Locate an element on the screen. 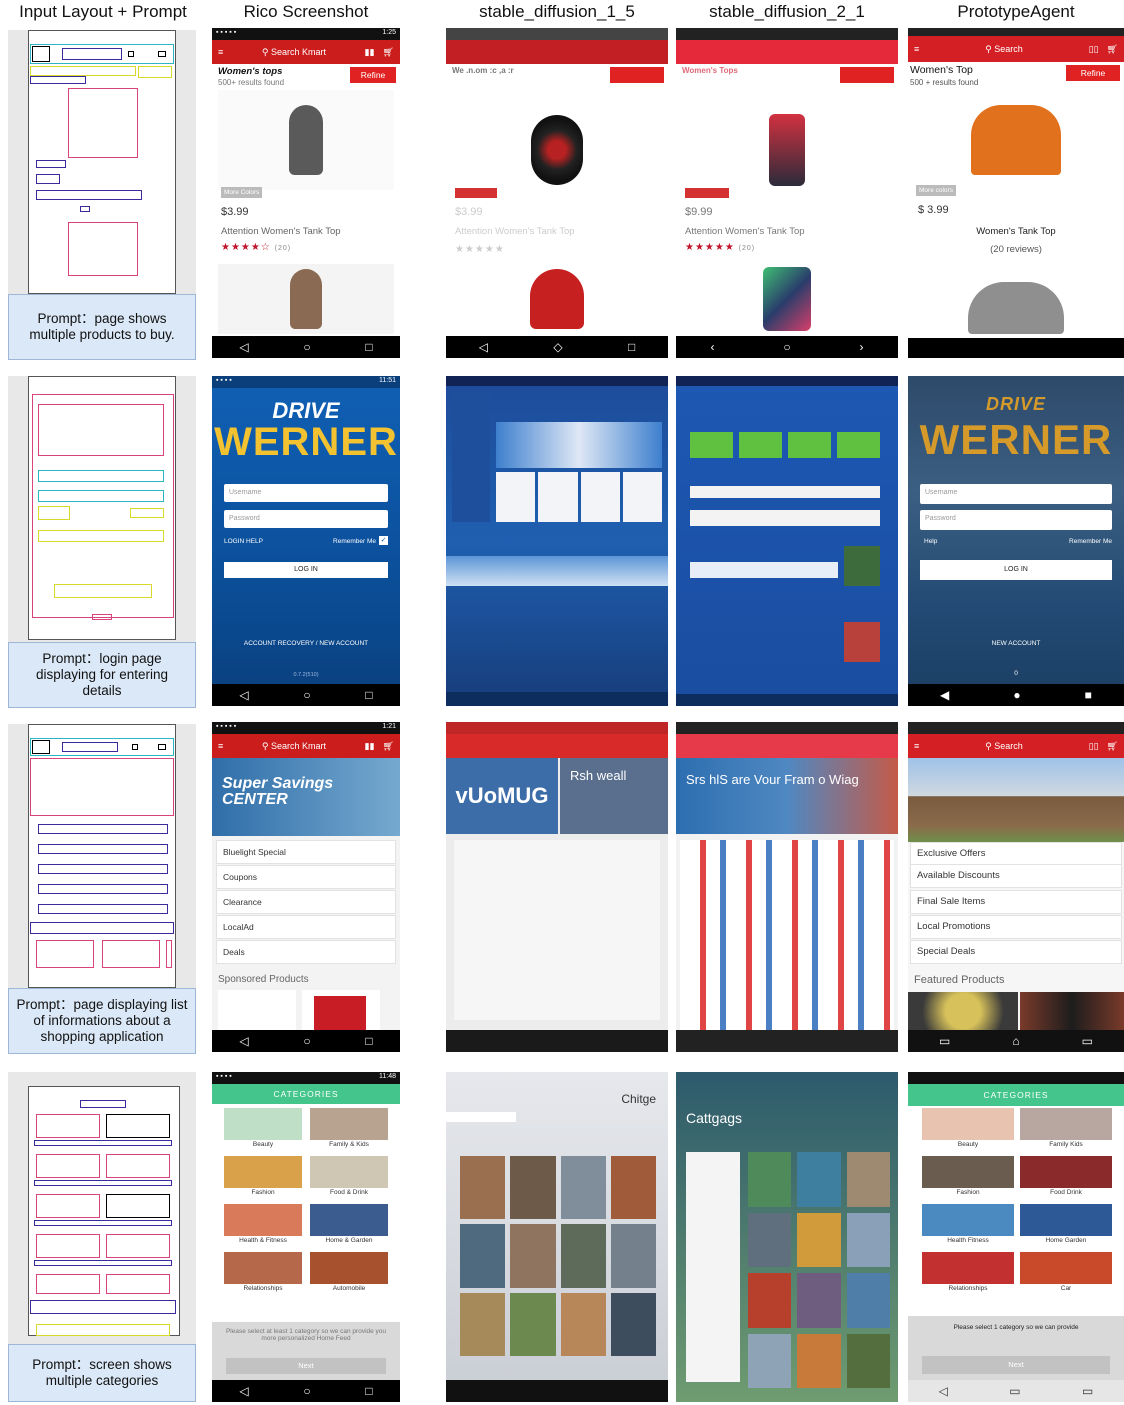 This screenshot has width=1124, height=1405. product-name: Attention Women's Tank Top is located at coordinates (281, 231).